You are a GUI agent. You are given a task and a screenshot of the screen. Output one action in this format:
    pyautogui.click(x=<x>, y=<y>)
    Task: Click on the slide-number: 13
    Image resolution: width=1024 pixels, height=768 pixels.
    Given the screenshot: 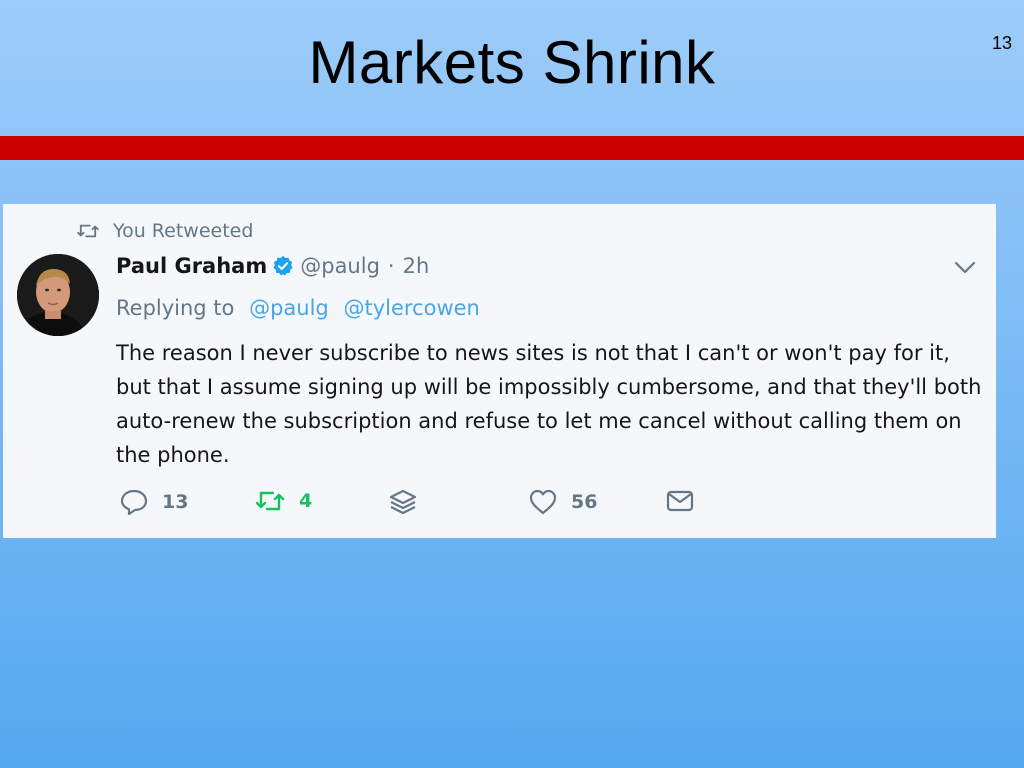 What is the action you would take?
    pyautogui.click(x=1001, y=43)
    